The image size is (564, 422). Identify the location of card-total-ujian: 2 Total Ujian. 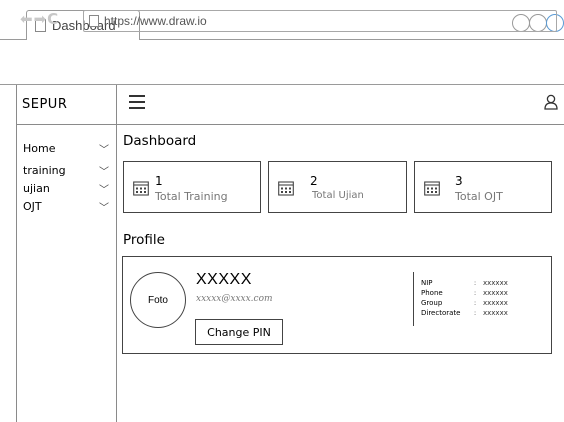
(337, 187).